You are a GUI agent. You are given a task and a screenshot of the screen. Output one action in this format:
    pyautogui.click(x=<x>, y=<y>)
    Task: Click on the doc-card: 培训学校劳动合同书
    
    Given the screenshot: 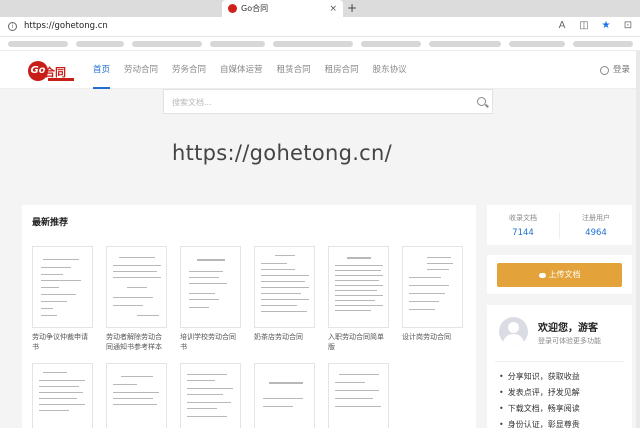 What is the action you would take?
    pyautogui.click(x=210, y=299)
    